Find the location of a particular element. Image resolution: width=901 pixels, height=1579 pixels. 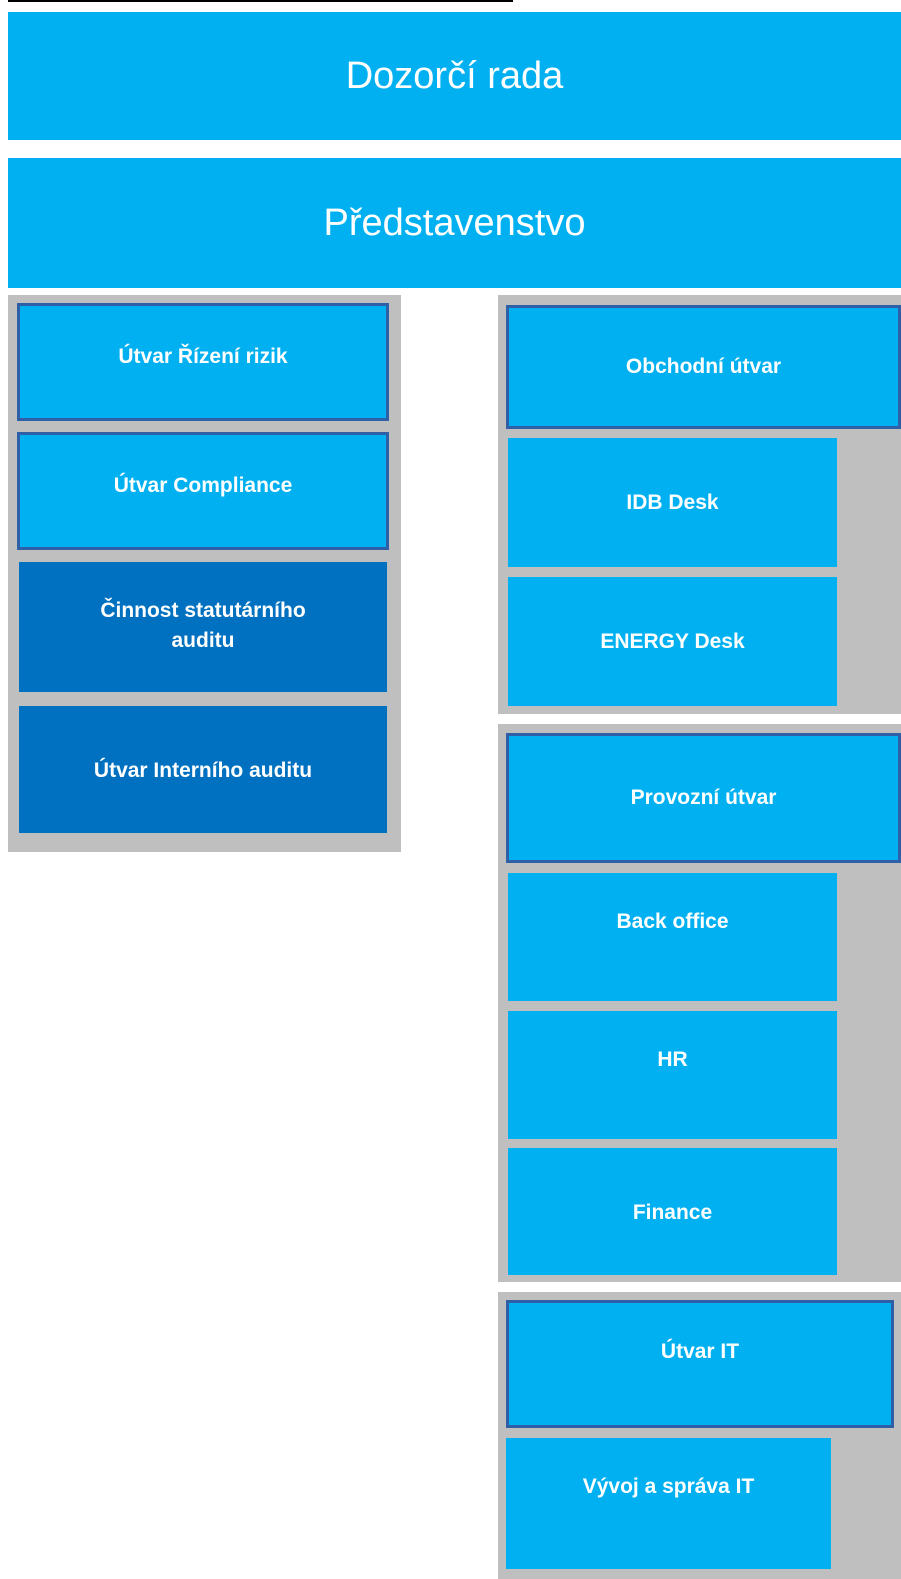

it-unit-label: Útvar IT is located at coordinates (700, 1351).